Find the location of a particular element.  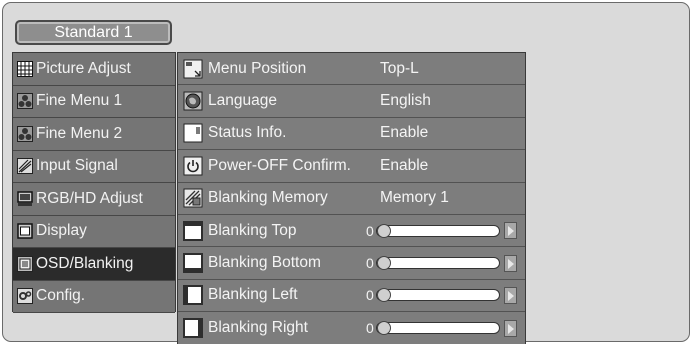

blanking-top-icon is located at coordinates (193, 230).